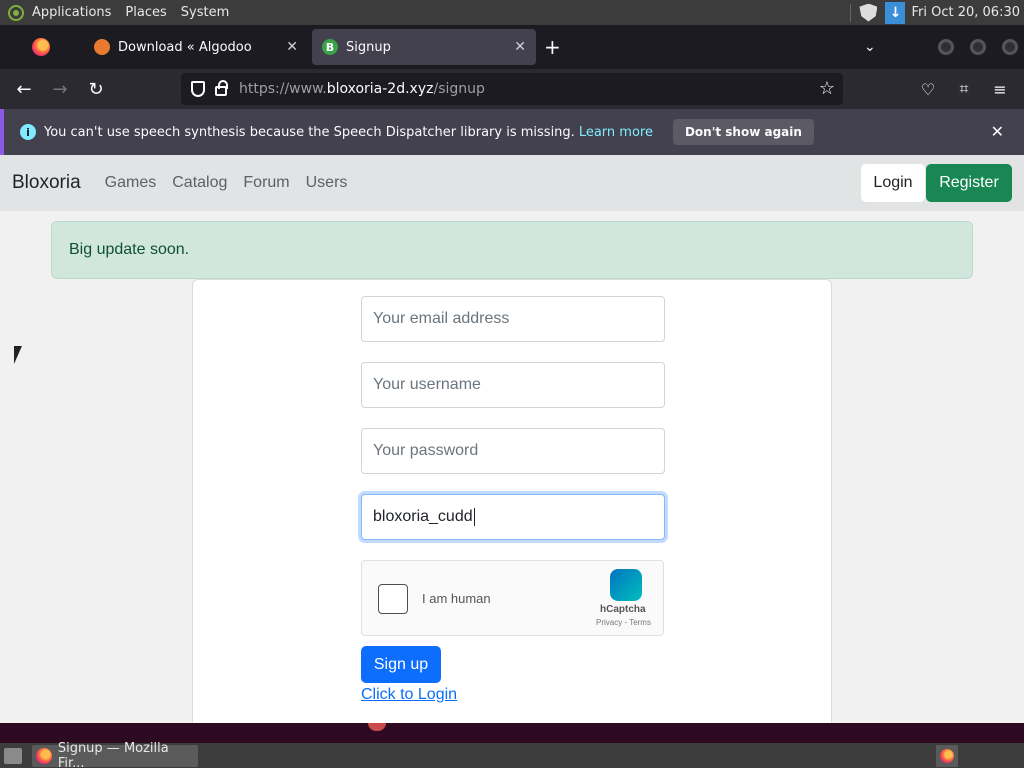 This screenshot has width=1024, height=768. What do you see at coordinates (330, 47) in the screenshot?
I see `bloxoria-b-icon: B` at bounding box center [330, 47].